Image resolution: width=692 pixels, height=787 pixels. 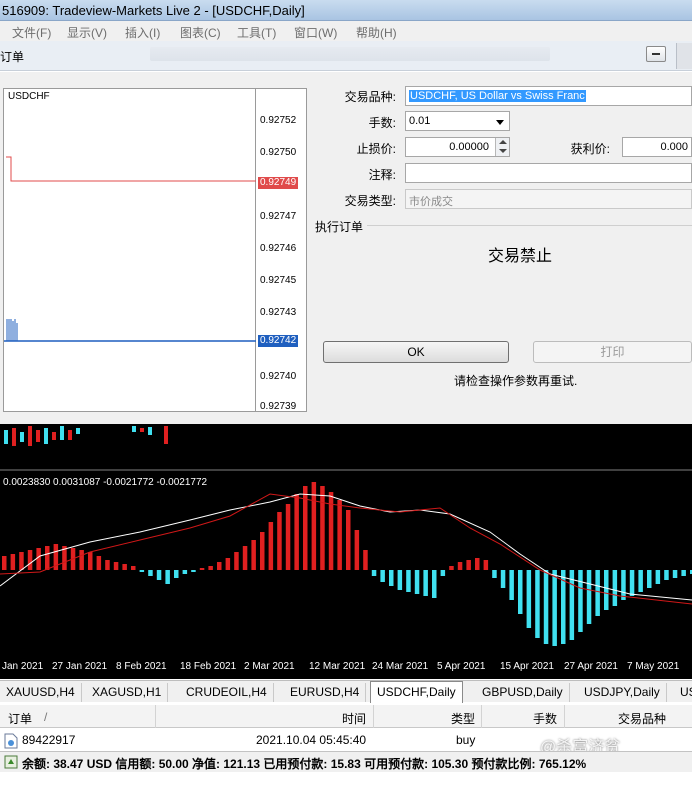 What do you see at coordinates (127, 692) in the screenshot?
I see `tab-xagusd: XAGUSD,H1` at bounding box center [127, 692].